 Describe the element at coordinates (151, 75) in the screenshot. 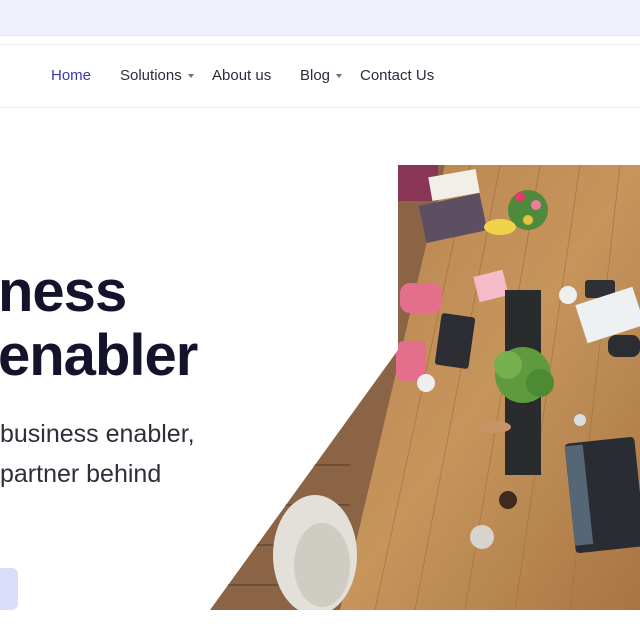

I see `nav-solutions-label: Solutions` at that location.